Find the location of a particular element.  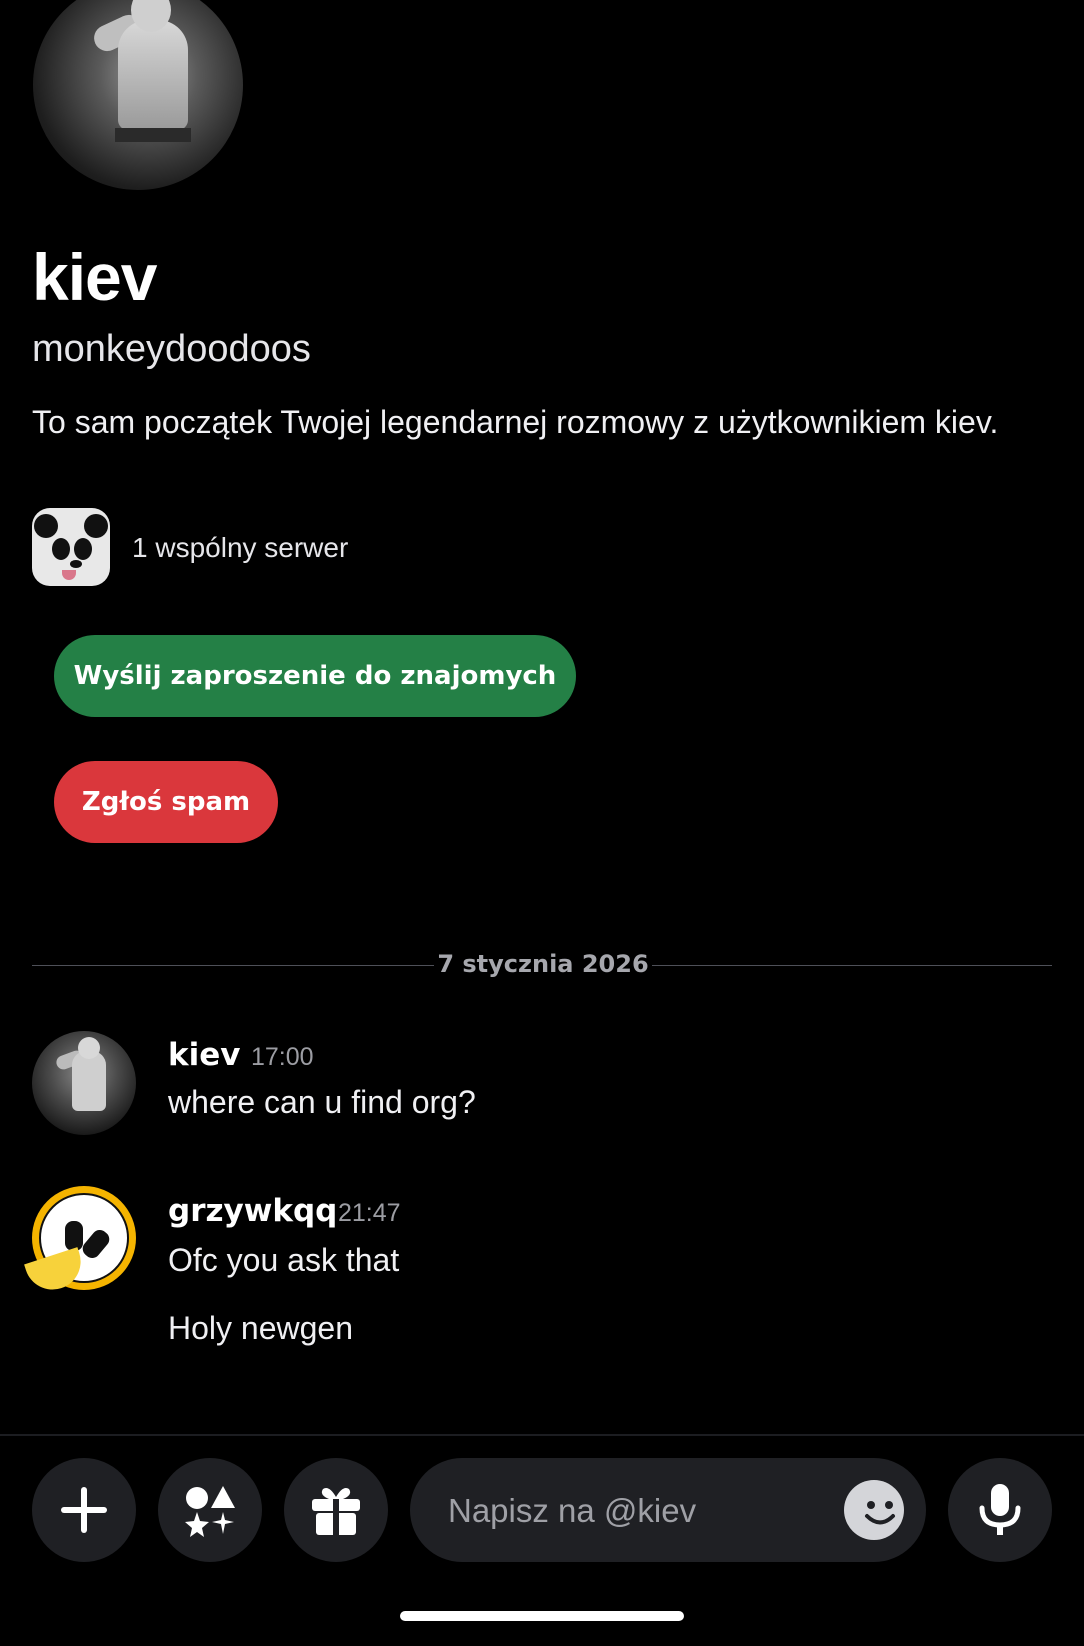

emoji-button is located at coordinates (874, 1510).